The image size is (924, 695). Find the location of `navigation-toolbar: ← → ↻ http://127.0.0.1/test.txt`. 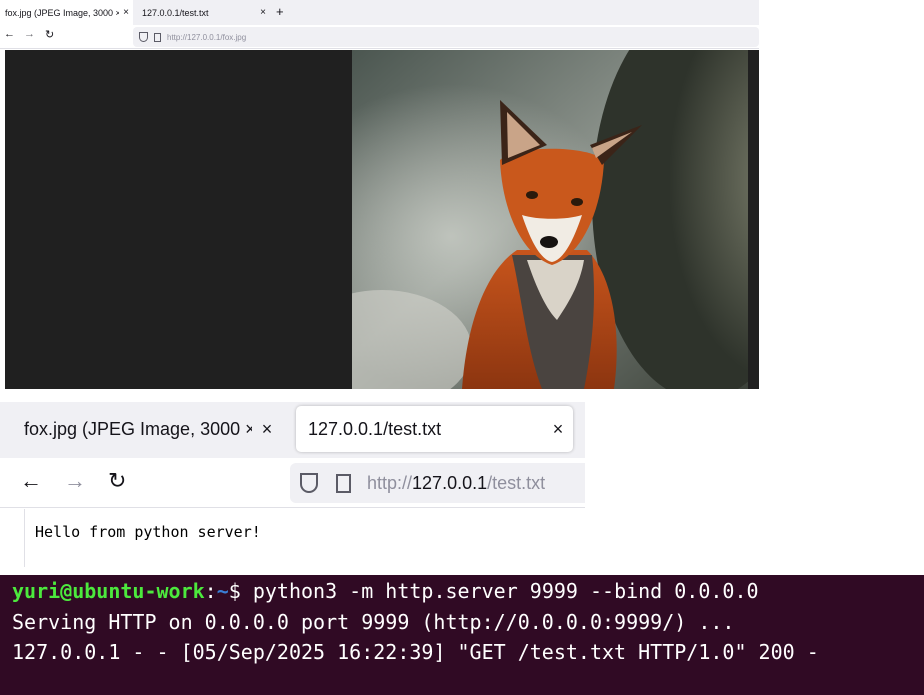

navigation-toolbar: ← → ↻ http://127.0.0.1/test.txt is located at coordinates (292, 483).